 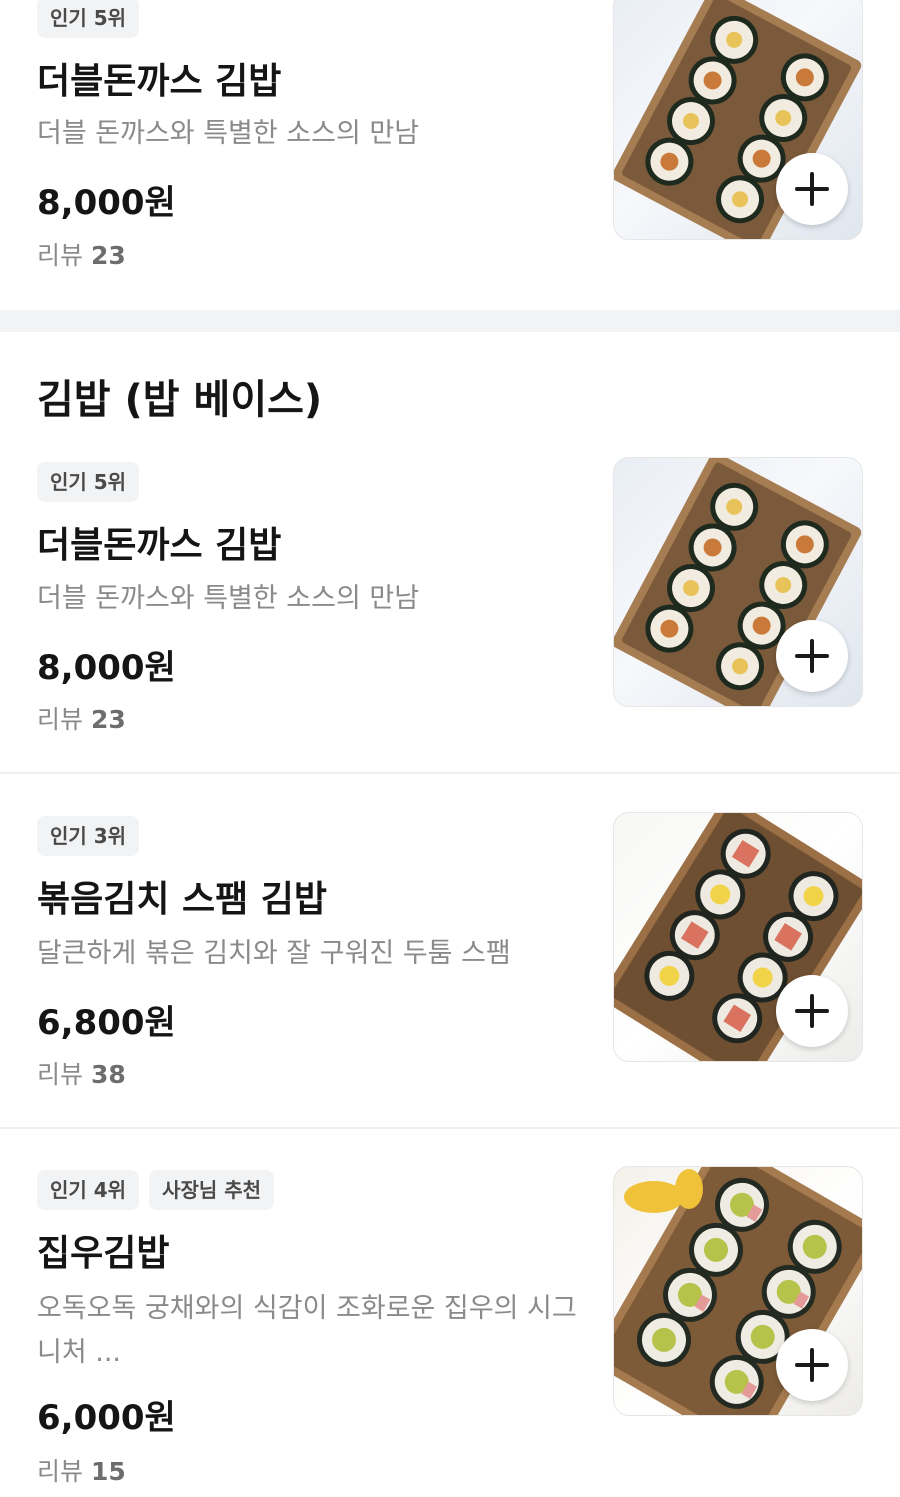 I want to click on review-count: 리뷰 15, so click(x=81, y=1470).